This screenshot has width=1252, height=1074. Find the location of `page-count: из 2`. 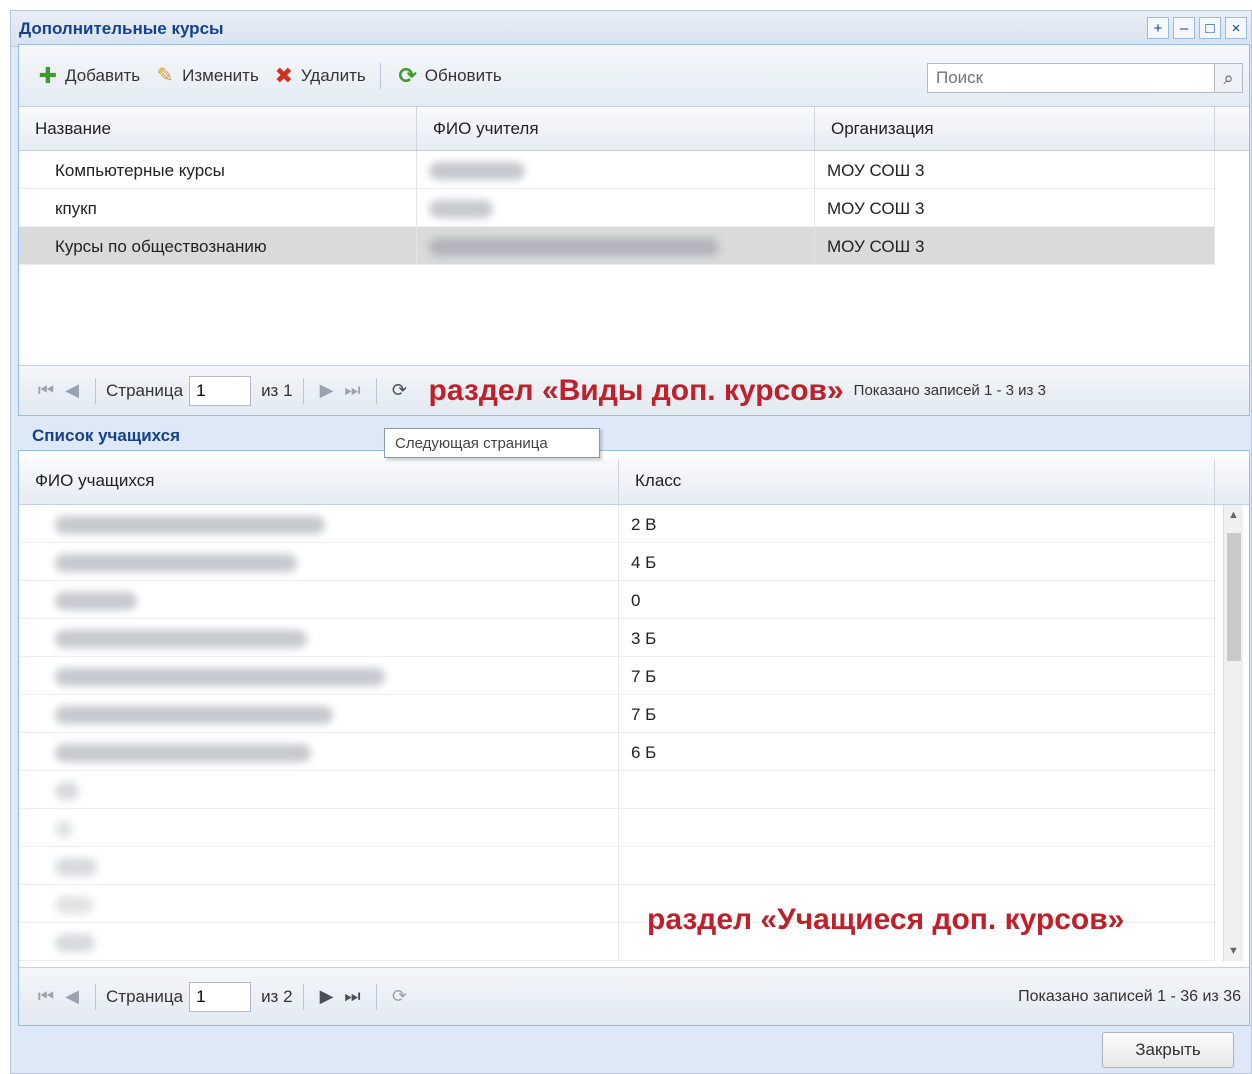

page-count: из 2 is located at coordinates (277, 996).